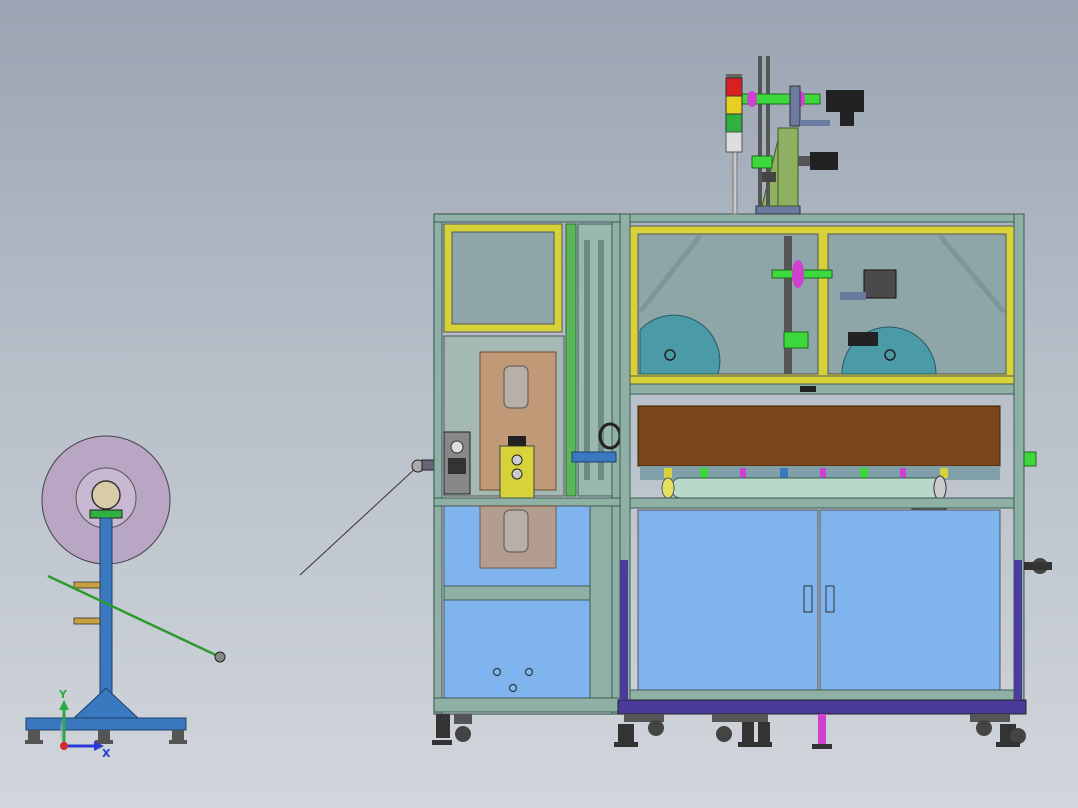  I want to click on signal-light-red, so click(734, 87).